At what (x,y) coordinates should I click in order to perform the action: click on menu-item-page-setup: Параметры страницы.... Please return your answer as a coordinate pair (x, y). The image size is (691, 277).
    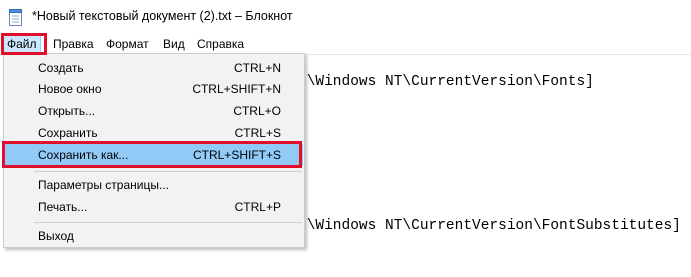
    Looking at the image, I should click on (154, 185).